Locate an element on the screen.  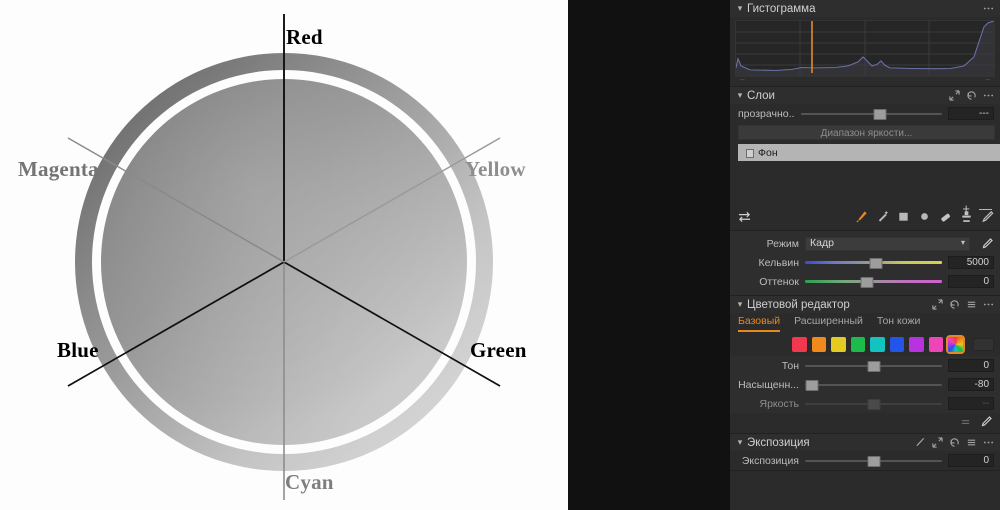
swatch-cyan is located at coordinates (877, 344).